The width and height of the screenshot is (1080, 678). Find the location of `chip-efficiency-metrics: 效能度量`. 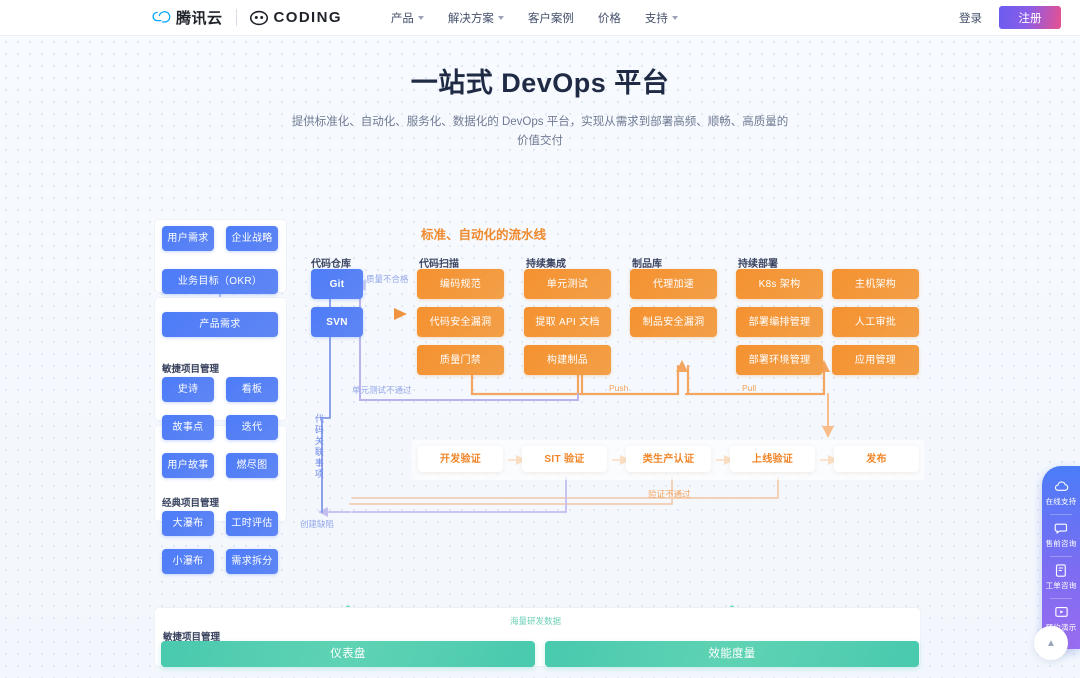

chip-efficiency-metrics: 效能度量 is located at coordinates (732, 654).